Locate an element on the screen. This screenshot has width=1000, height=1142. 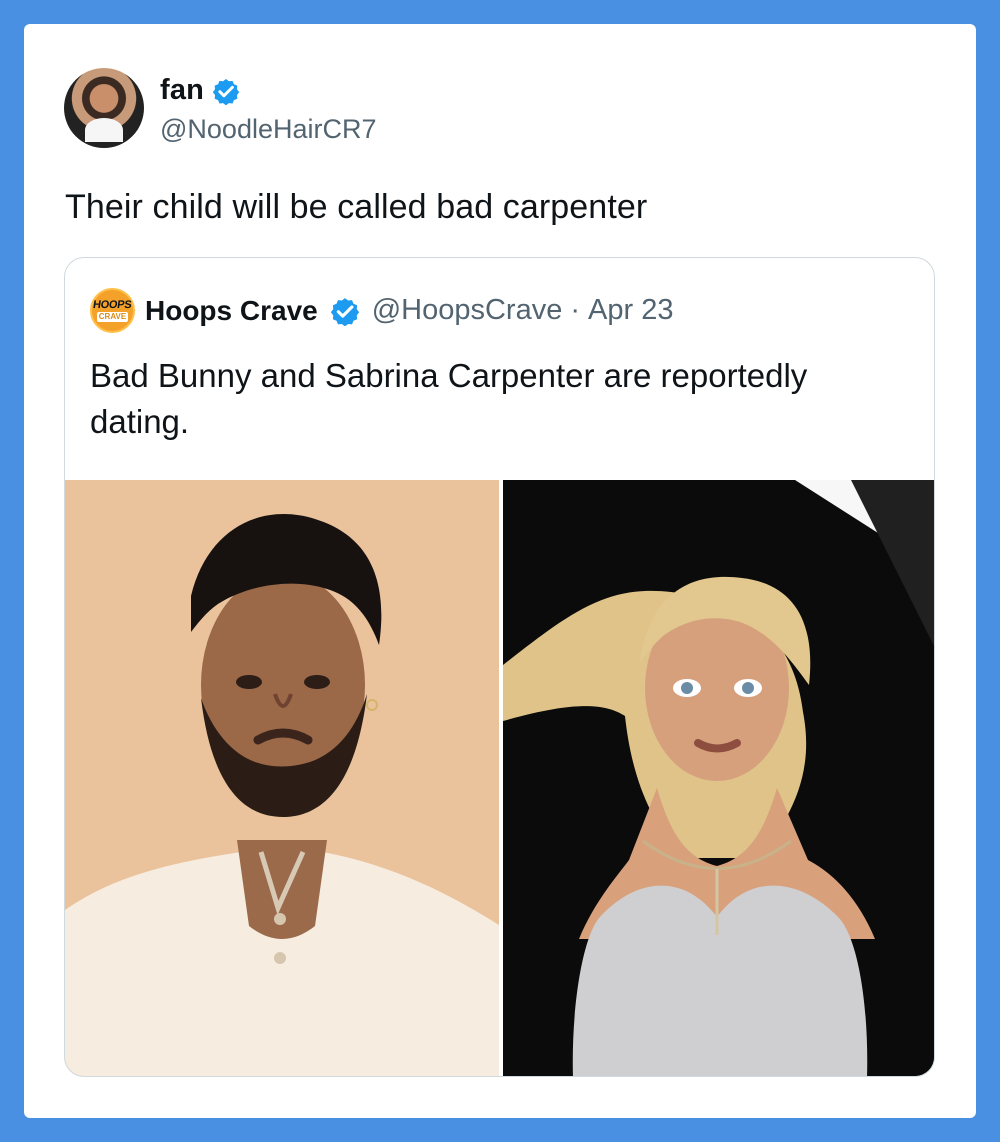
author-handle: @NoodleHairCR7 is located at coordinates (268, 129).